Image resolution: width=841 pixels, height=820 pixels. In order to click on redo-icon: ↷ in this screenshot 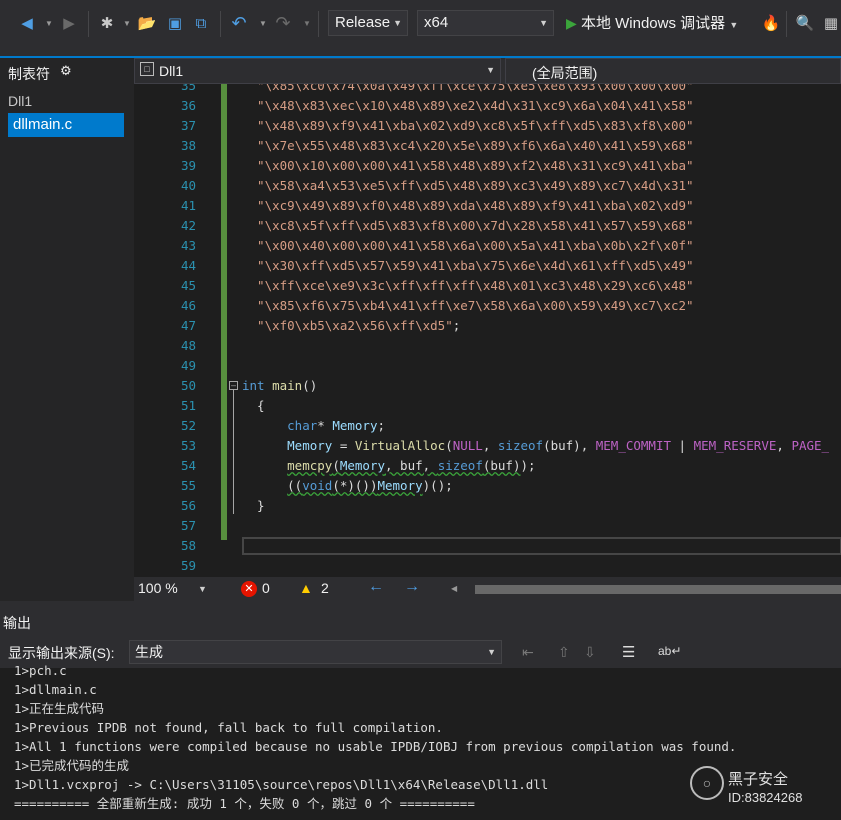, I will do `click(283, 23)`.